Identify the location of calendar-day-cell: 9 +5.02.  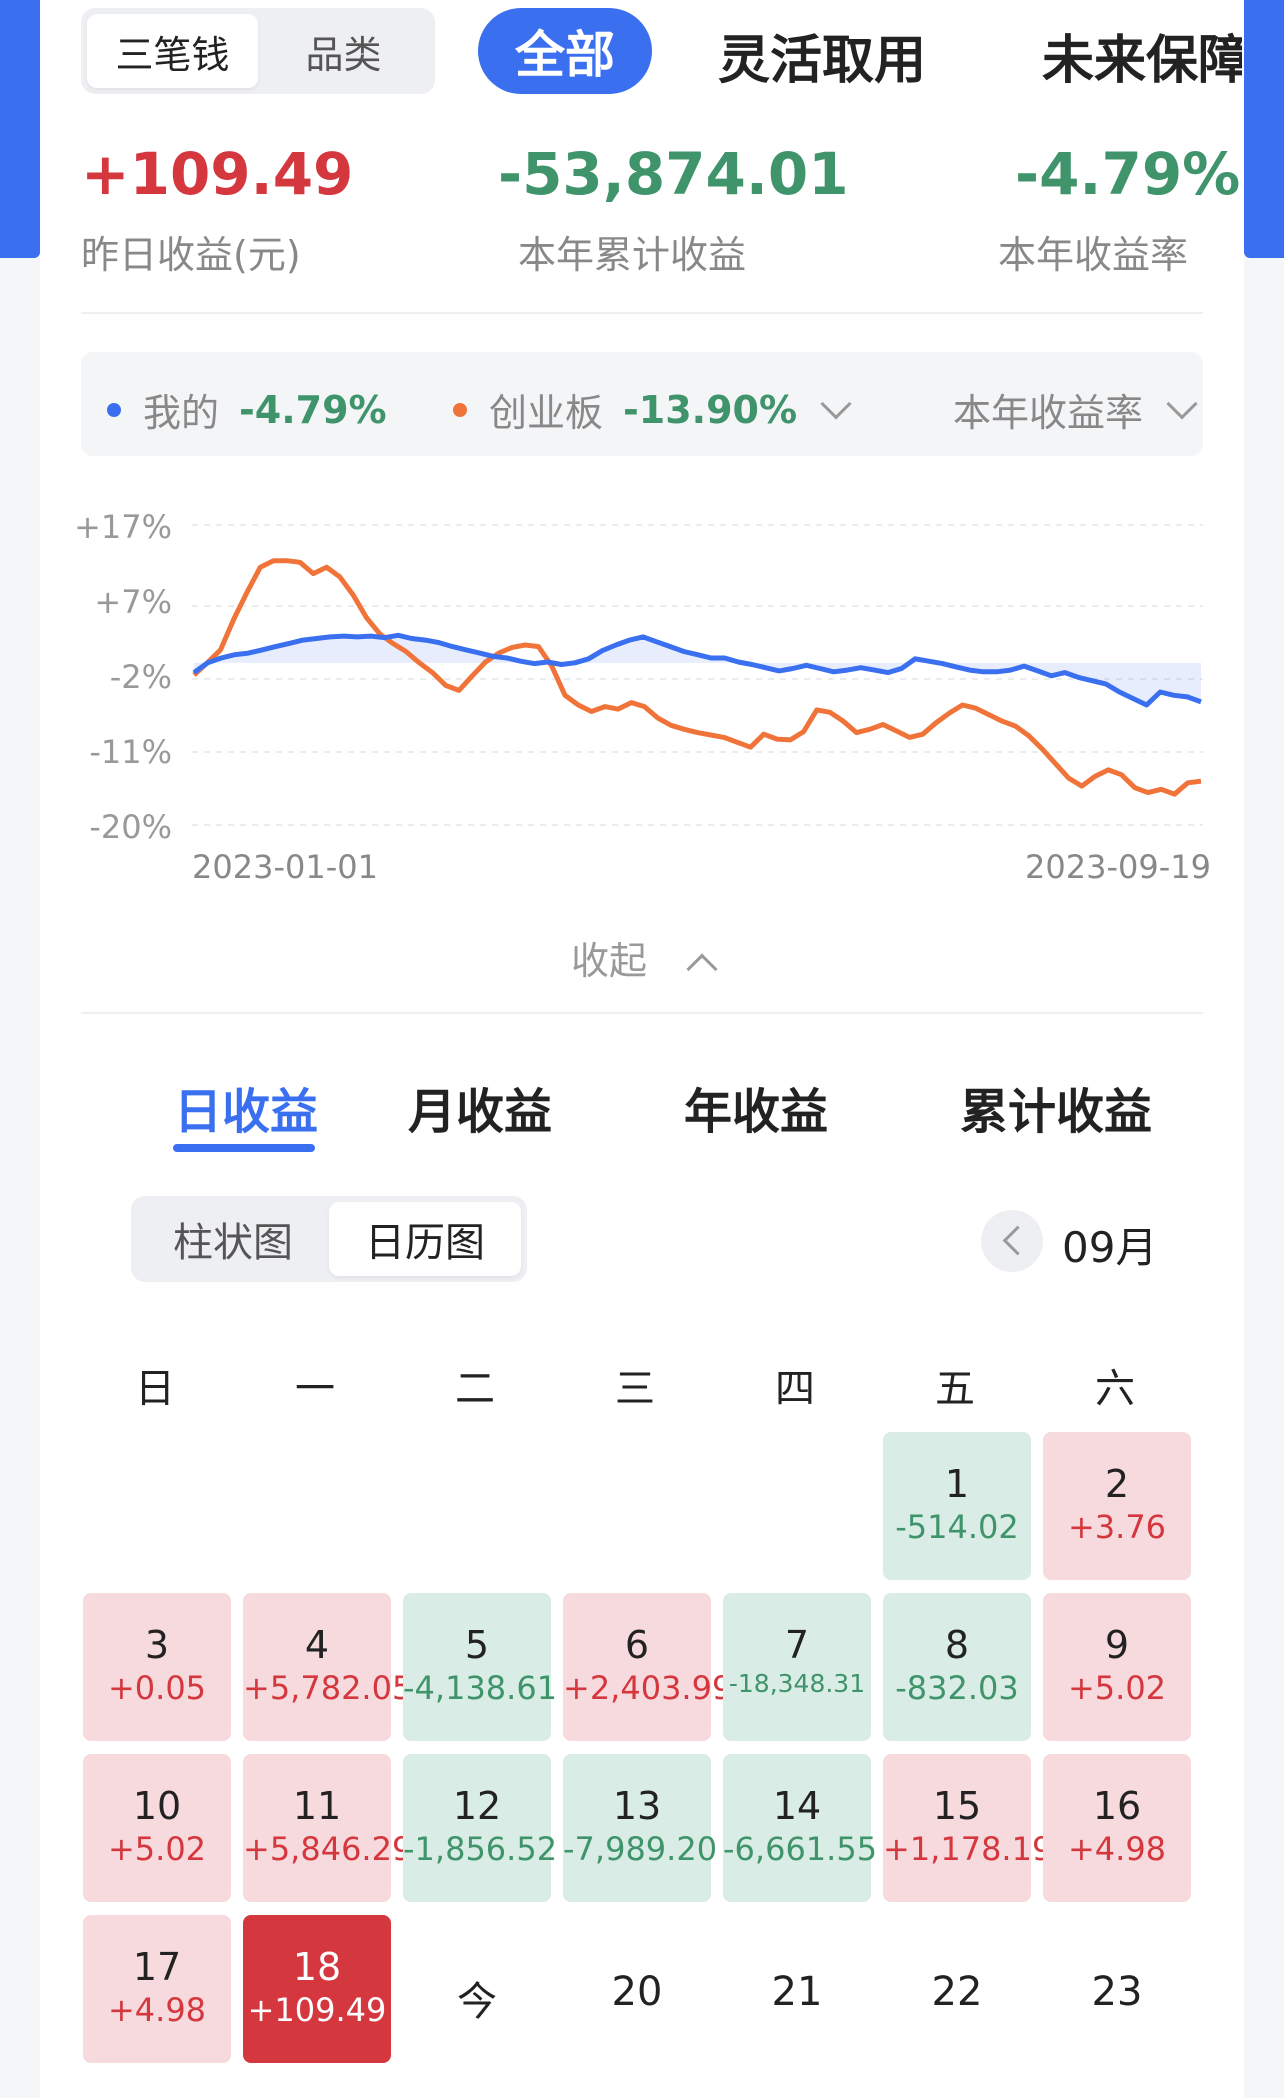
(1117, 1667).